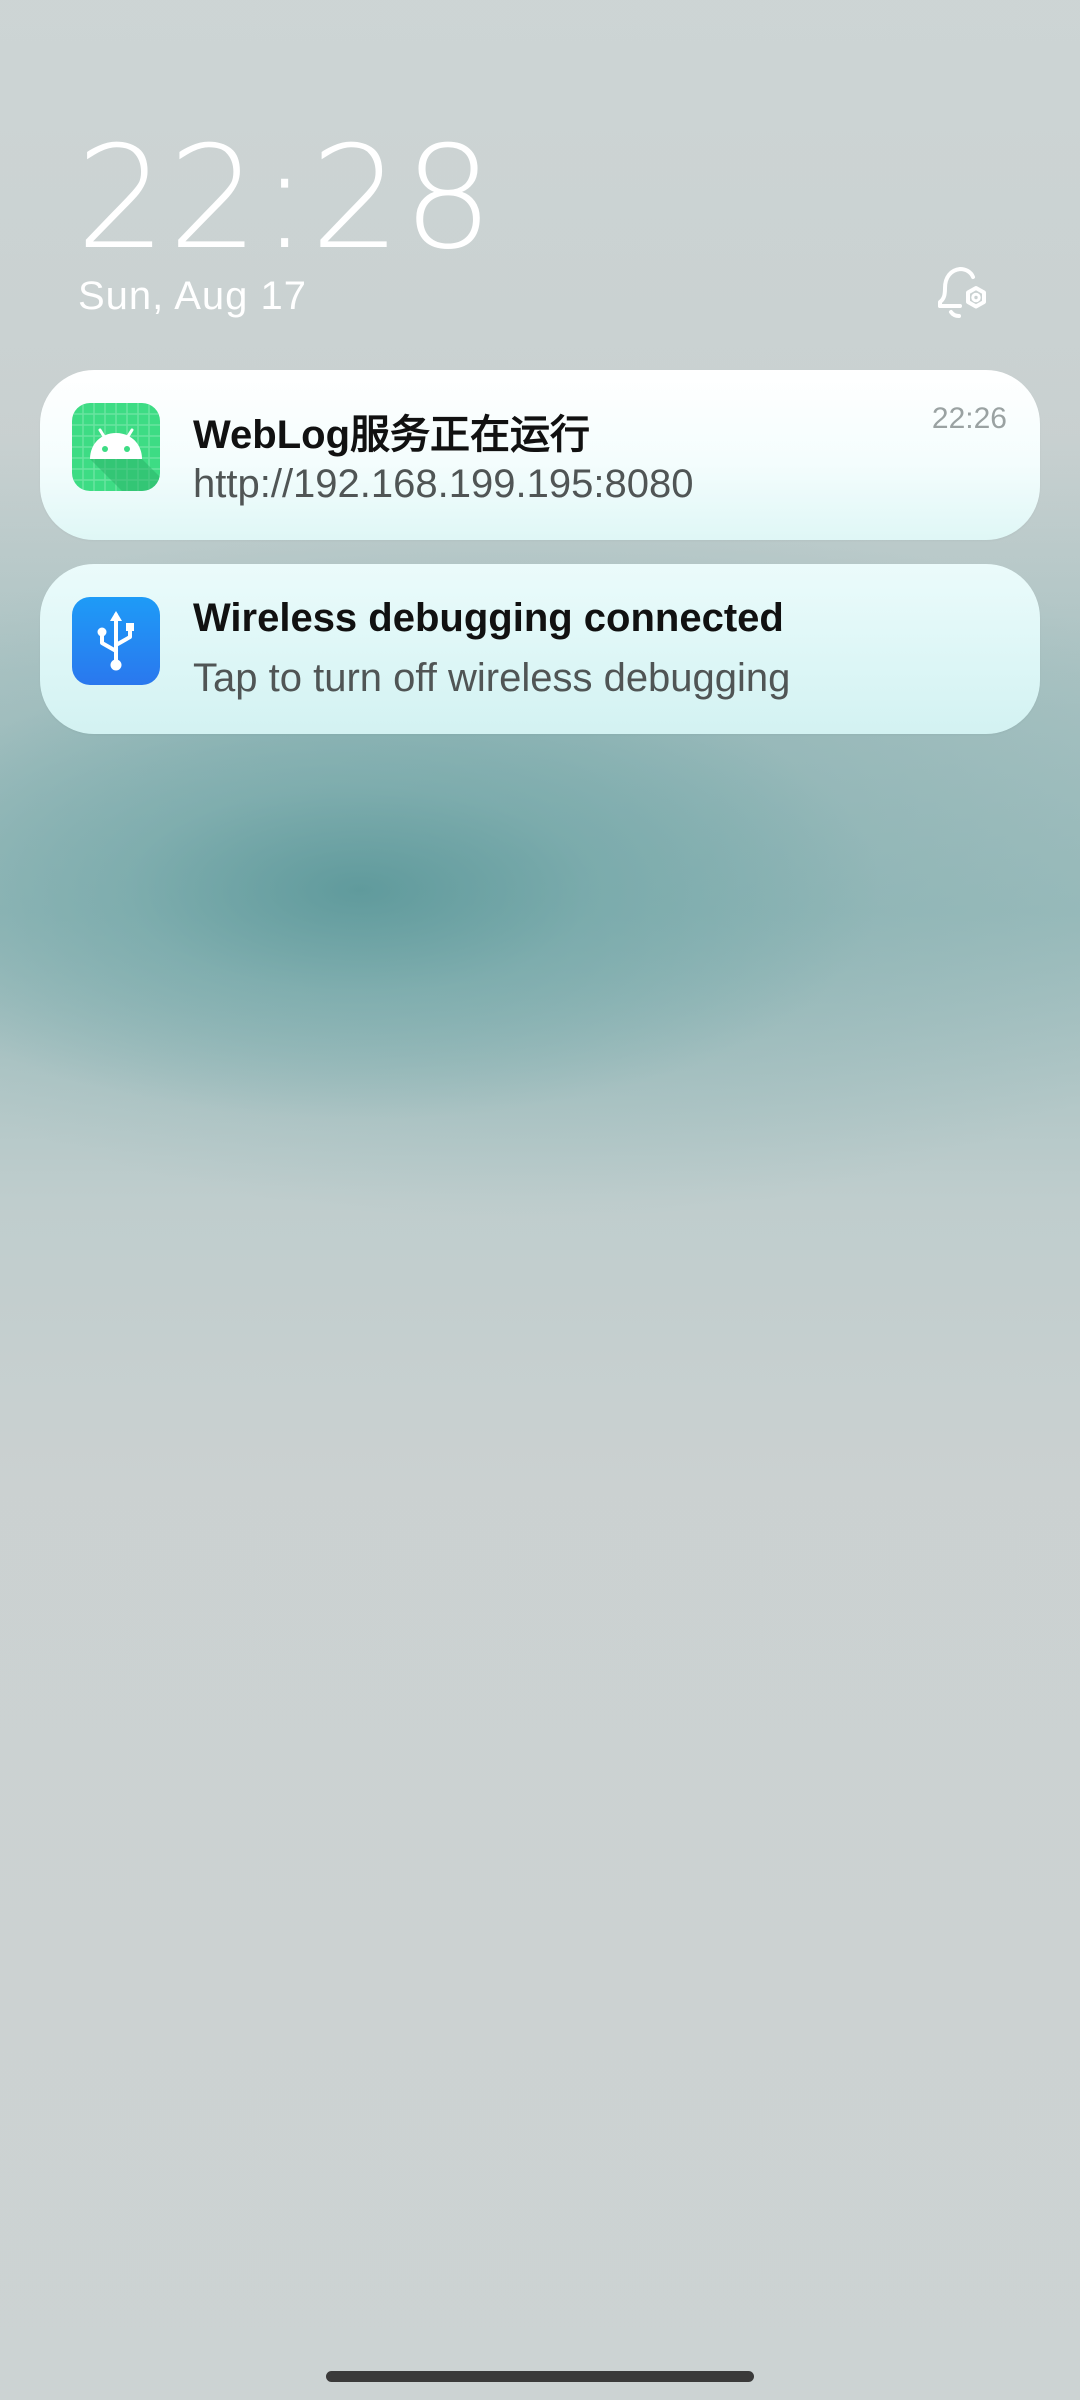  What do you see at coordinates (392, 435) in the screenshot?
I see `notification-title: WebLog服务正在运行` at bounding box center [392, 435].